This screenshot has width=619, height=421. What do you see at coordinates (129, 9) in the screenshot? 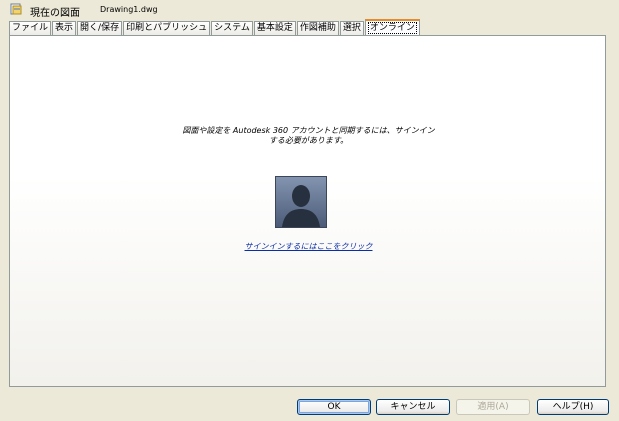
I see `current-drawing-filename: Drawing1.dwg` at bounding box center [129, 9].